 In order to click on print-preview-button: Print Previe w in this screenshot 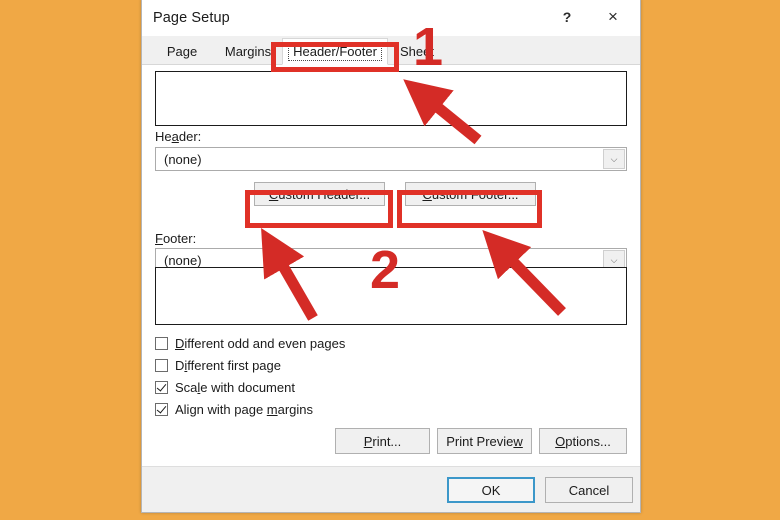, I will do `click(484, 441)`.